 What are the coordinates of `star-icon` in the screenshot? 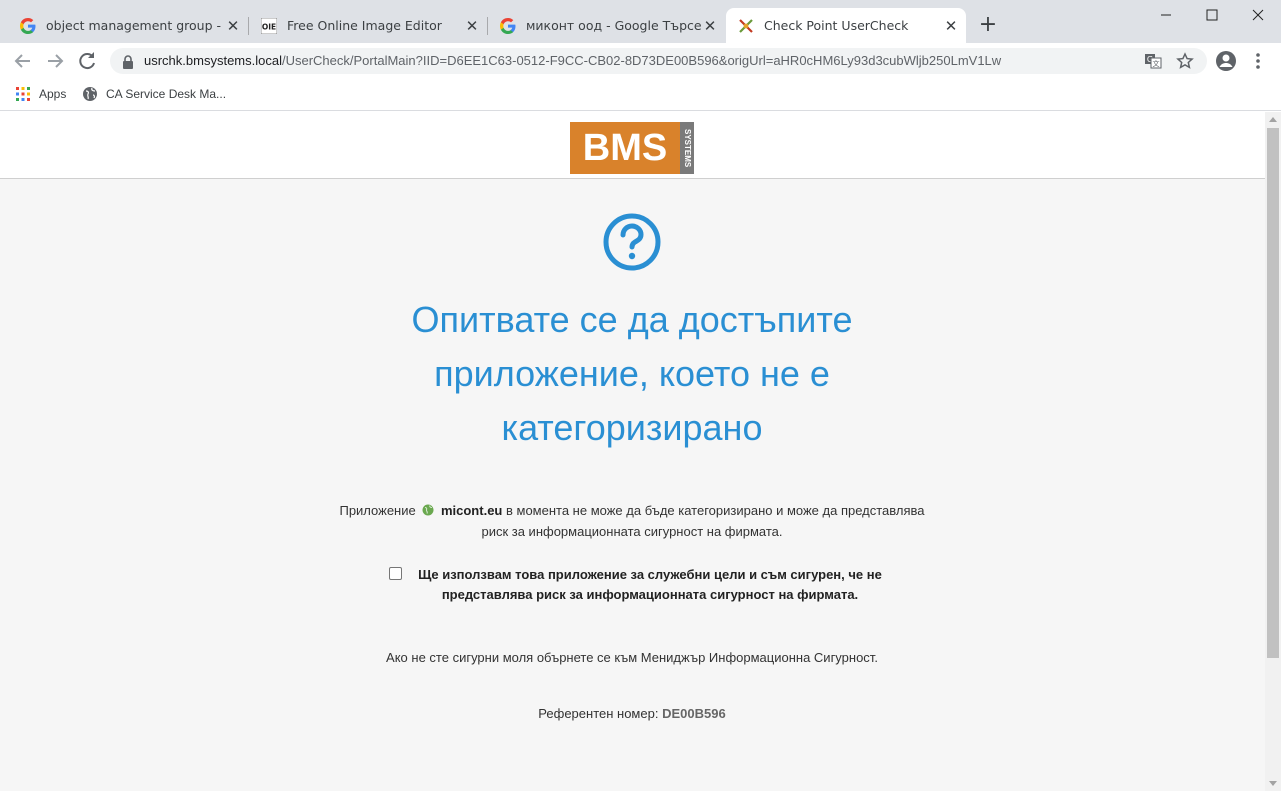 It's located at (1185, 61).